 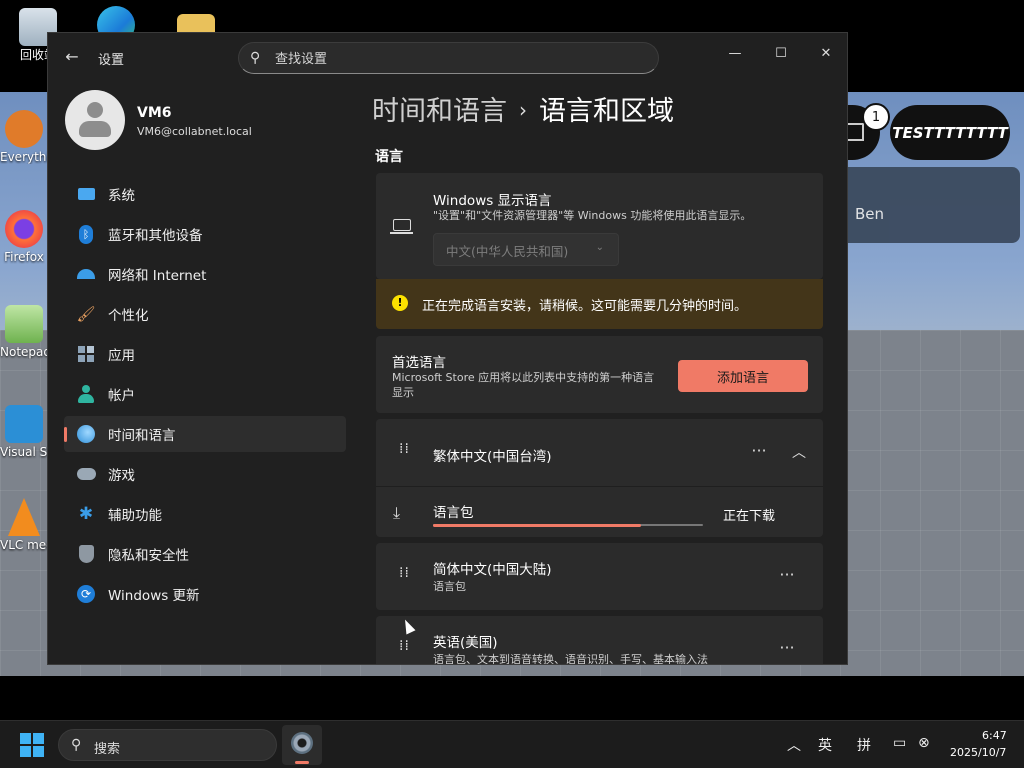 What do you see at coordinates (205, 434) in the screenshot?
I see `sidebar-item-time-language: 时间和语言` at bounding box center [205, 434].